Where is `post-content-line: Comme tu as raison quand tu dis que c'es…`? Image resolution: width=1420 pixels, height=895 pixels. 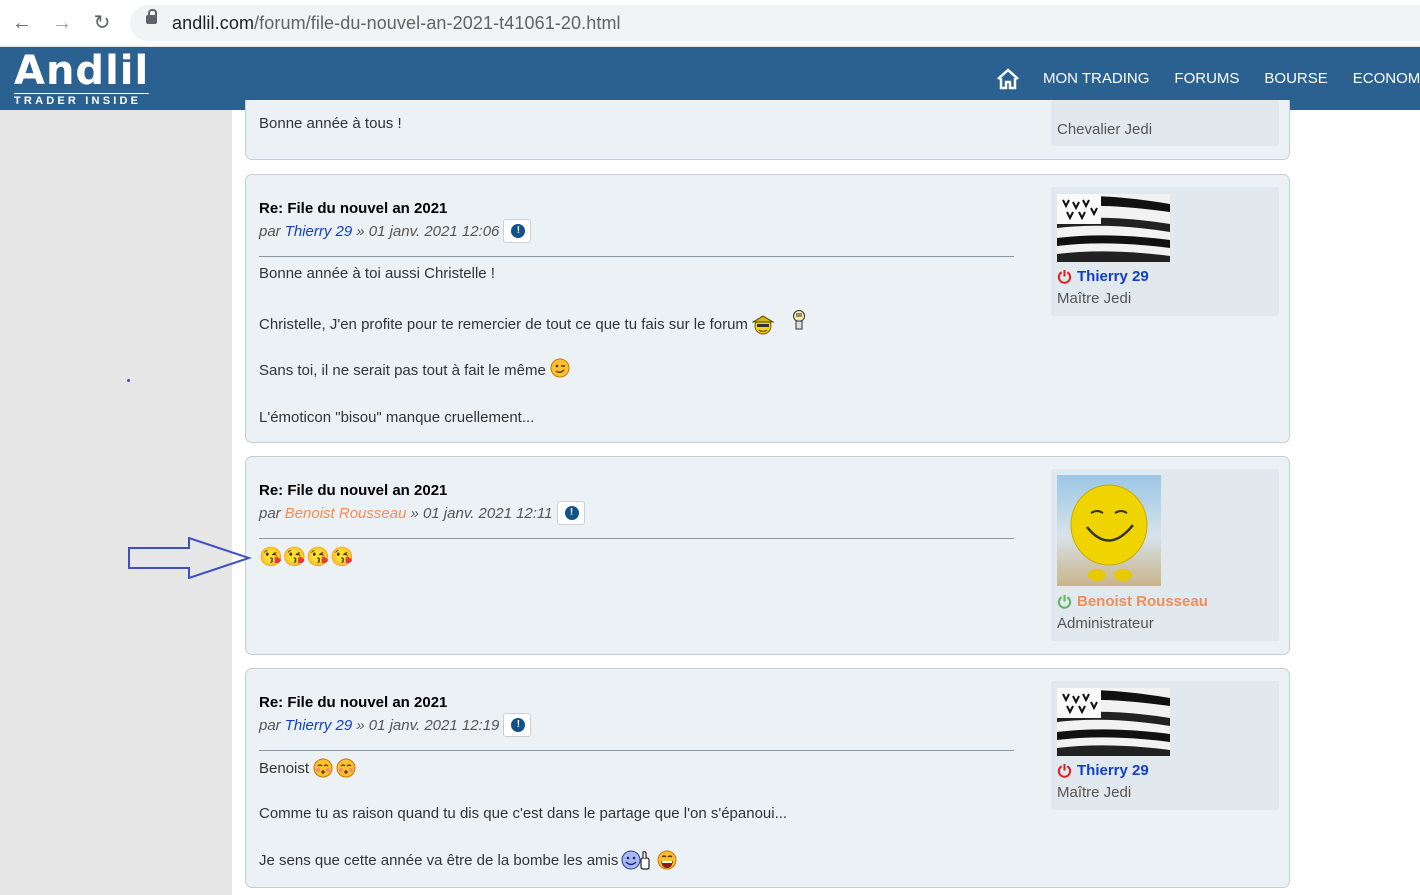 post-content-line: Comme tu as raison quand tu dis que c'es… is located at coordinates (523, 813).